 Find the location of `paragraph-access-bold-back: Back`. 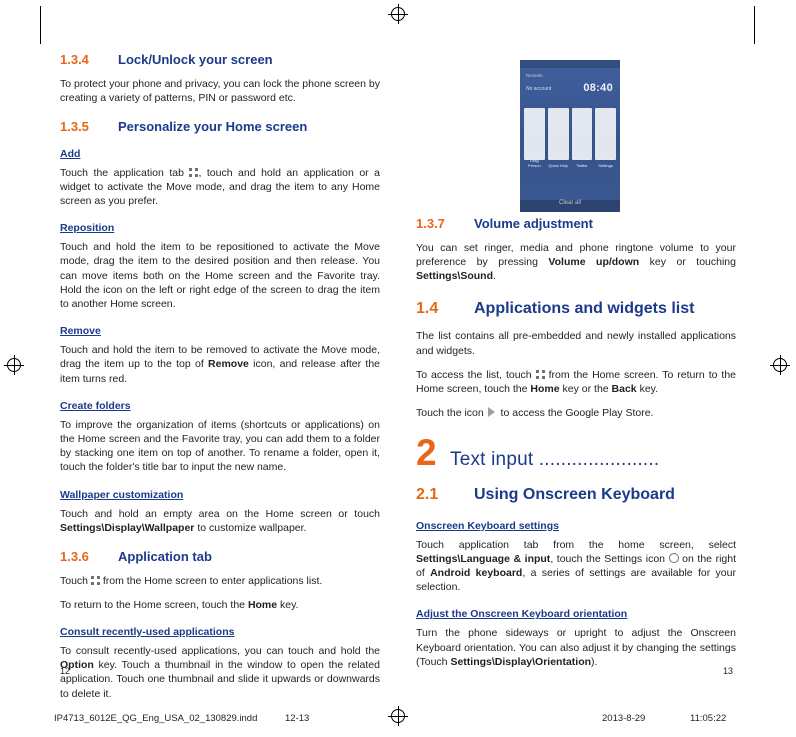

paragraph-access-bold-back: Back is located at coordinates (624, 389).